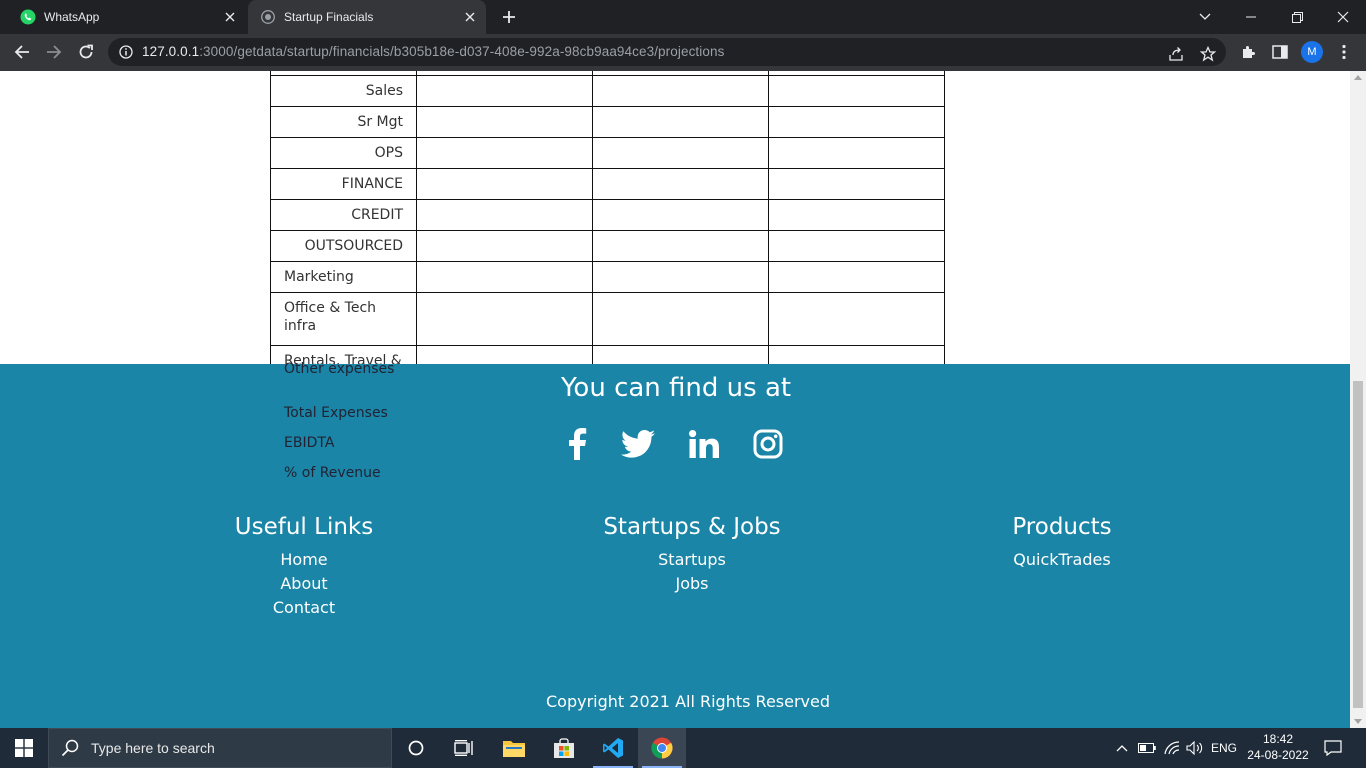  What do you see at coordinates (1176, 54) in the screenshot?
I see `share-icon` at bounding box center [1176, 54].